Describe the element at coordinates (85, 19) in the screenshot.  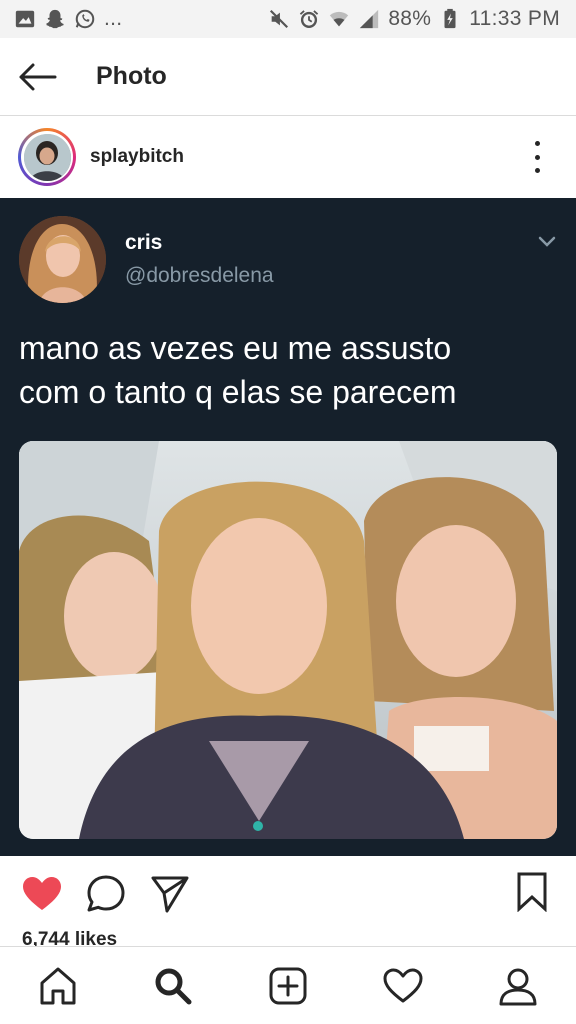
I see `whatsapp-icon` at that location.